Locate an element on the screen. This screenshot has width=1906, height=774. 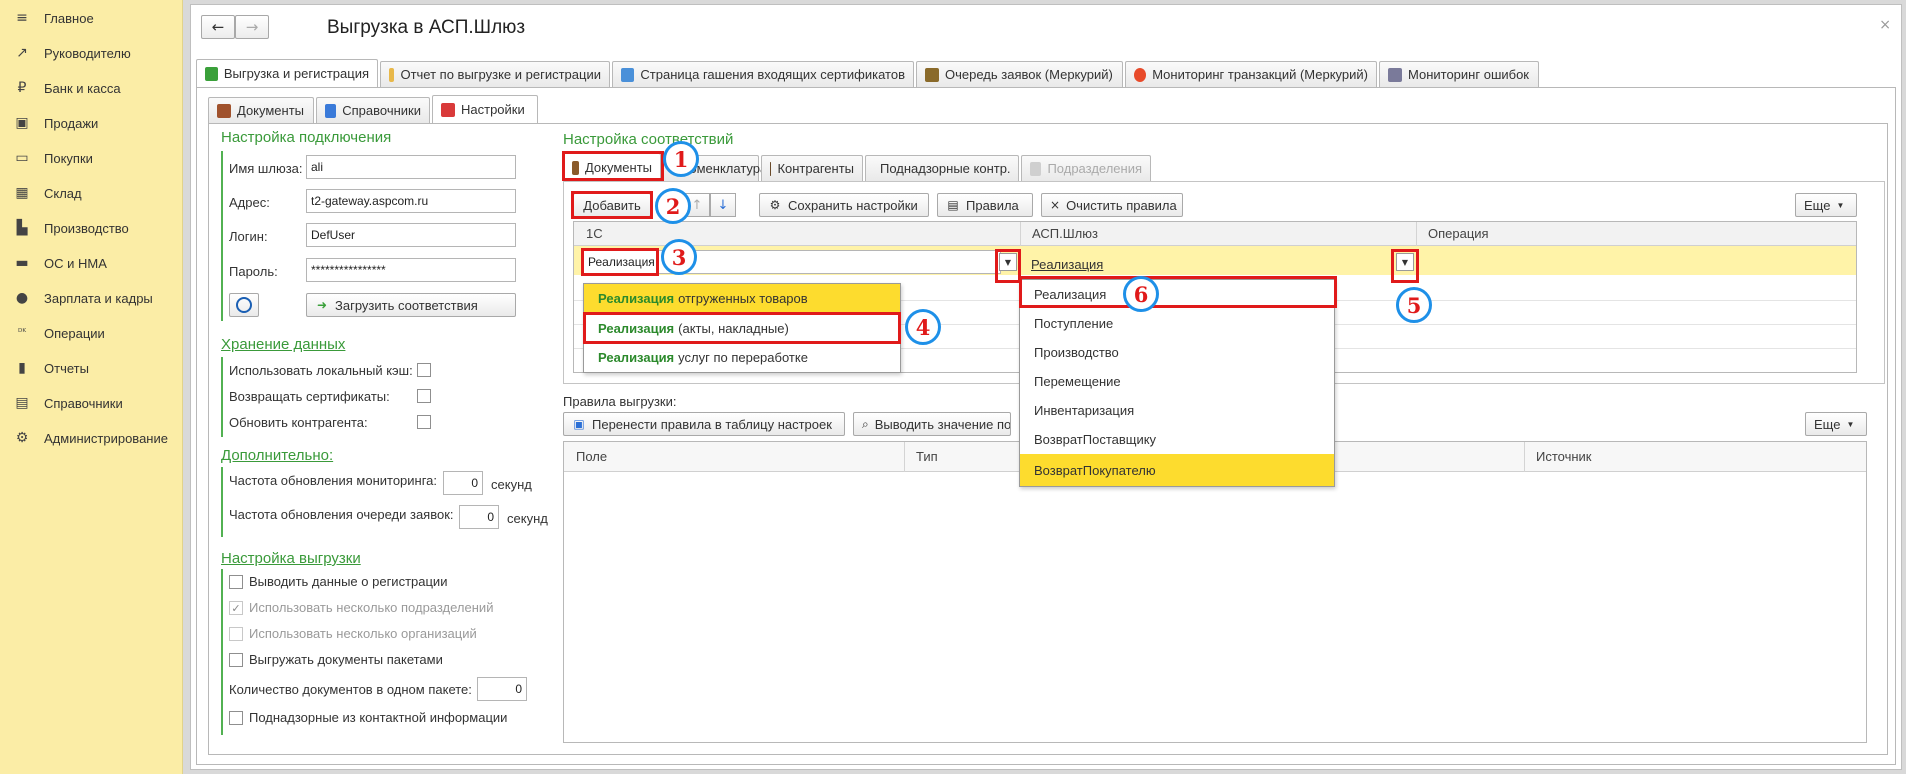
sidebar-item-main: ≡ Главное is located at coordinates (91, 18).